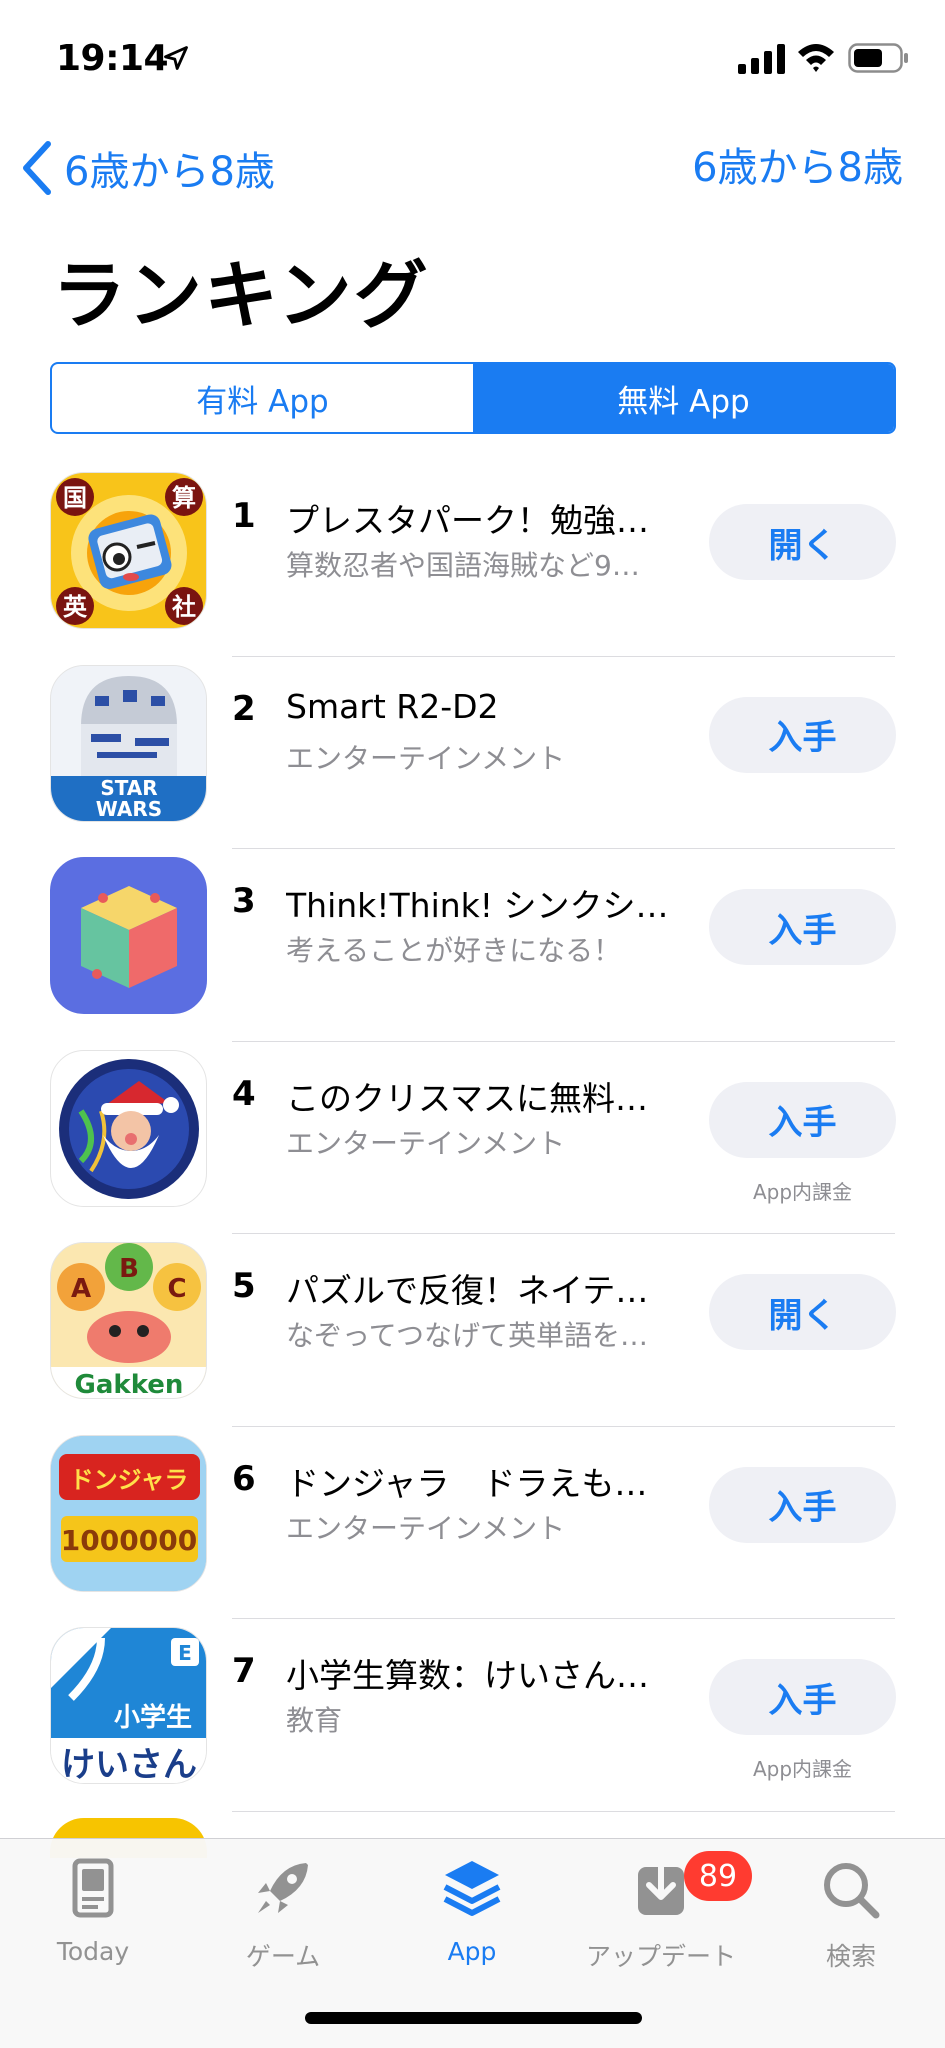 This screenshot has height=2048, width=945. Describe the element at coordinates (129, 1384) in the screenshot. I see `icon-glyph: Gakken` at that location.